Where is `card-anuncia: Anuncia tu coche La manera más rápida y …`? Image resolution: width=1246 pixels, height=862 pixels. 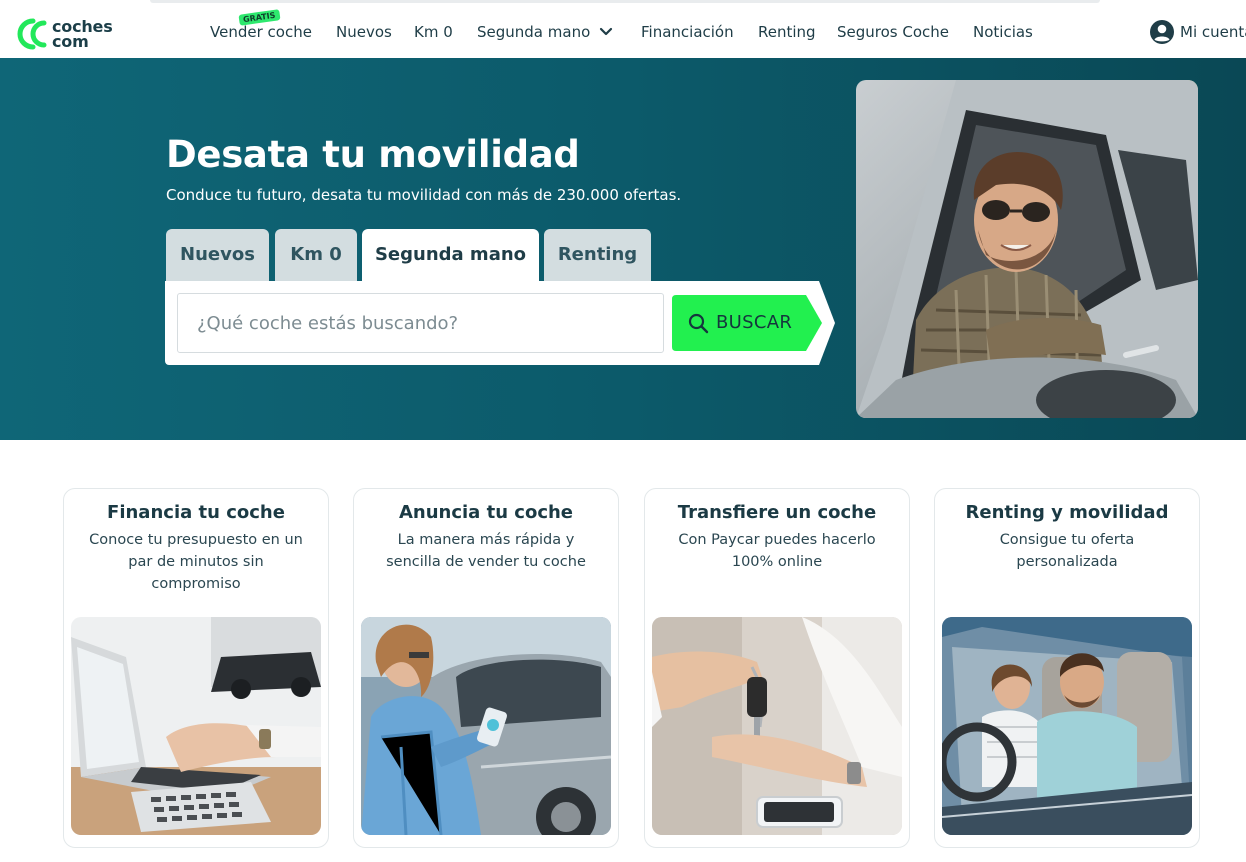 card-anuncia: Anuncia tu coche La manera más rápida y … is located at coordinates (486, 668).